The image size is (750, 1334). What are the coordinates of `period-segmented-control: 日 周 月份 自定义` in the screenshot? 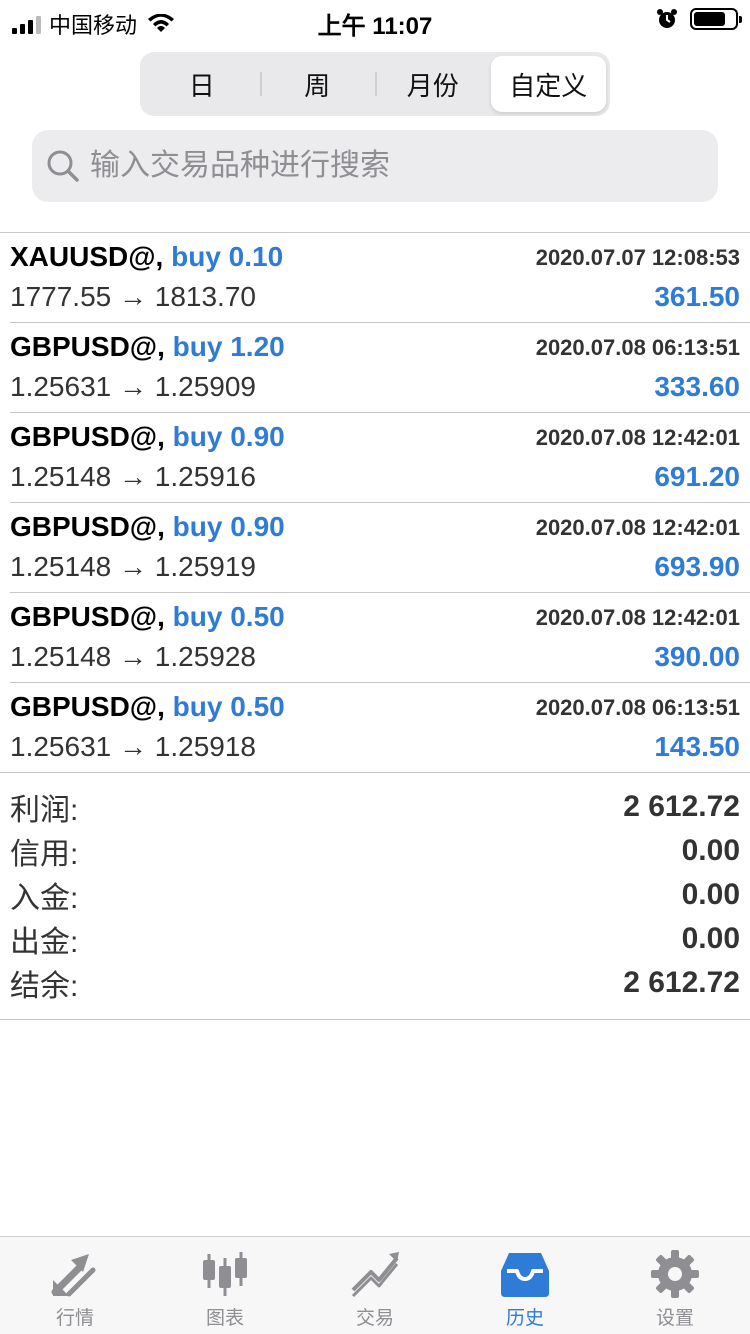 It's located at (375, 84).